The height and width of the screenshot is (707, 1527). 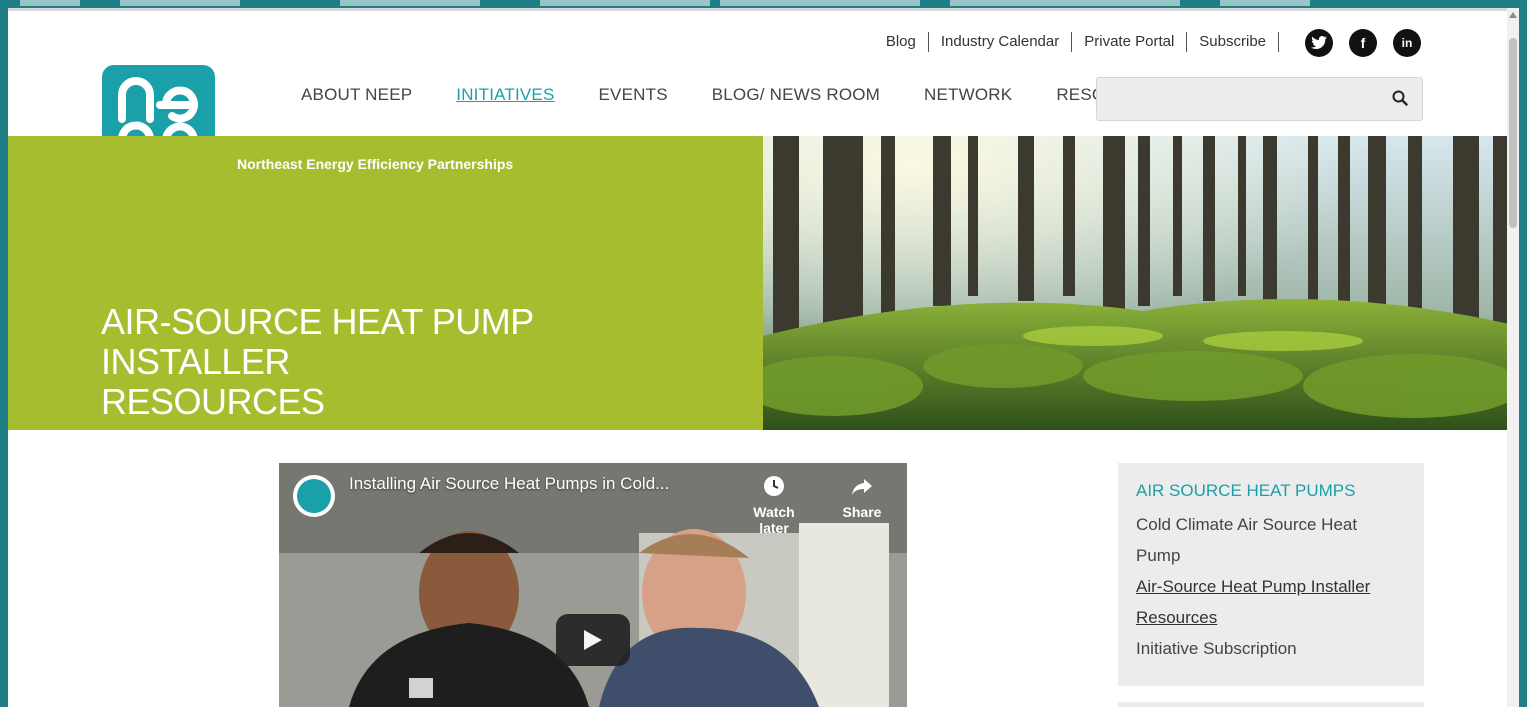 What do you see at coordinates (1239, 100) in the screenshot?
I see `search-input` at bounding box center [1239, 100].